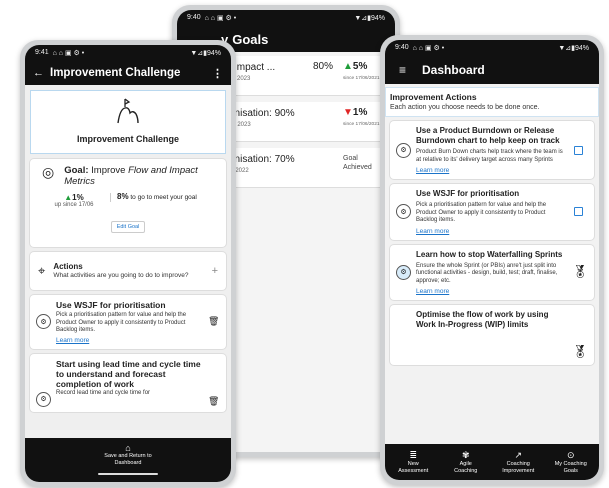  Describe the element at coordinates (250, 39) in the screenshot. I see `page-title: Goals` at that location.